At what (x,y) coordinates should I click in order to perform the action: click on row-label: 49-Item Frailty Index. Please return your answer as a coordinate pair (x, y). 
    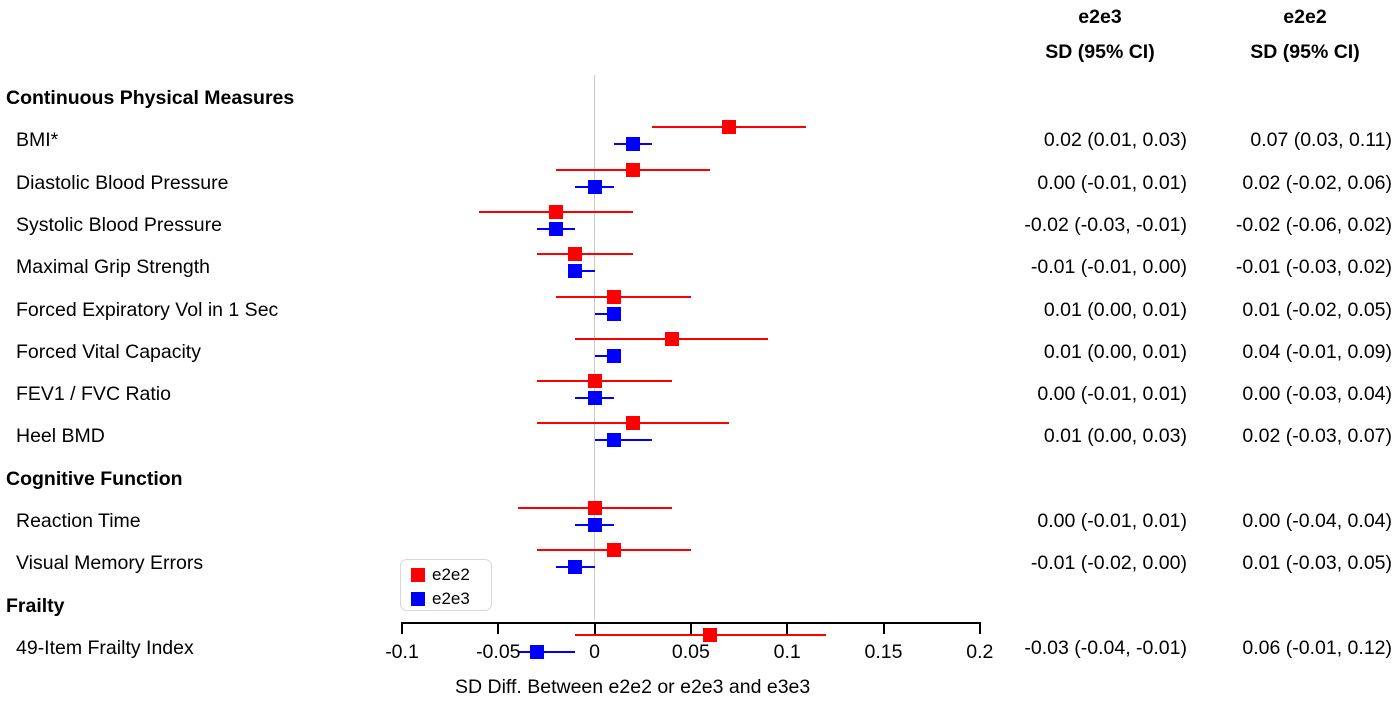
    Looking at the image, I should click on (105, 647).